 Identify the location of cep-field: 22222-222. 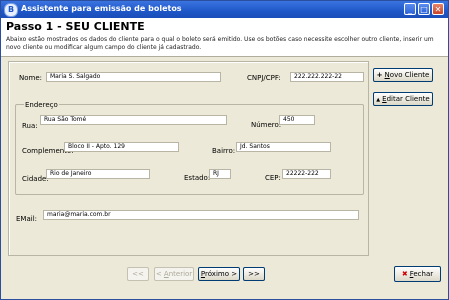
(306, 174).